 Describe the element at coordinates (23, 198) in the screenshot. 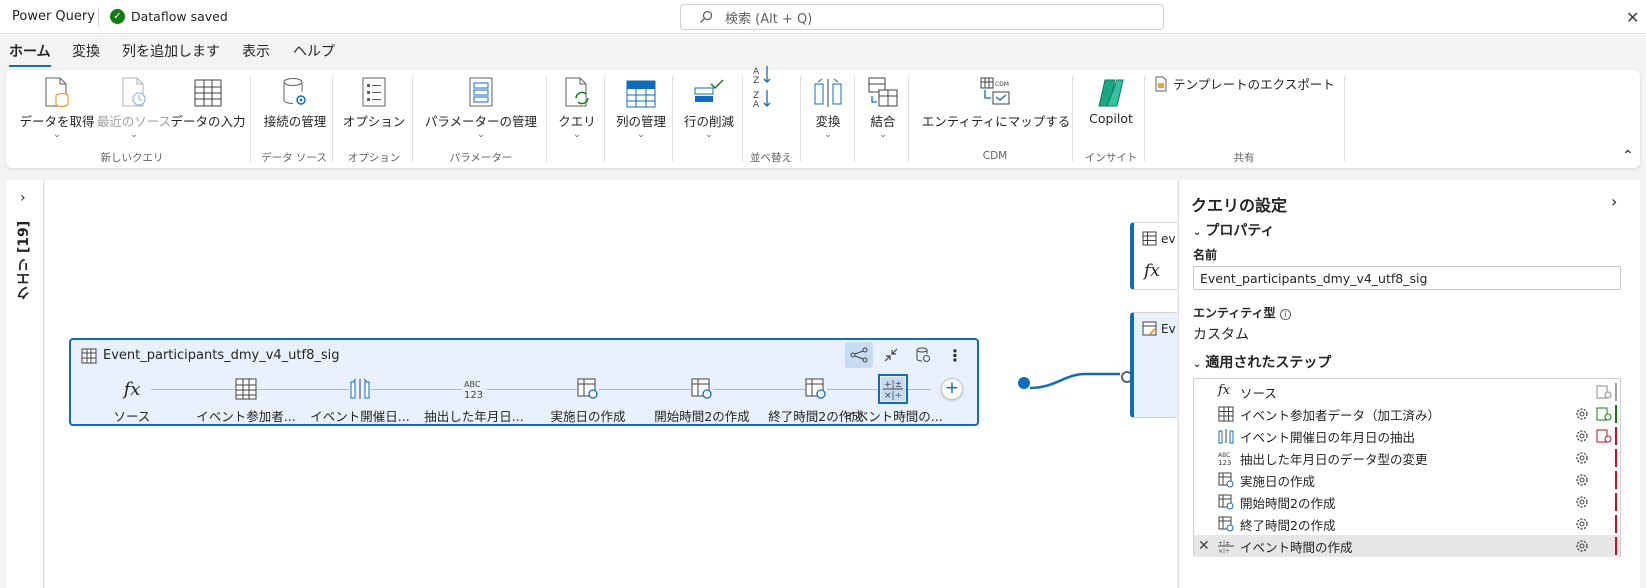

I see `expand-queries-icon: ›` at that location.